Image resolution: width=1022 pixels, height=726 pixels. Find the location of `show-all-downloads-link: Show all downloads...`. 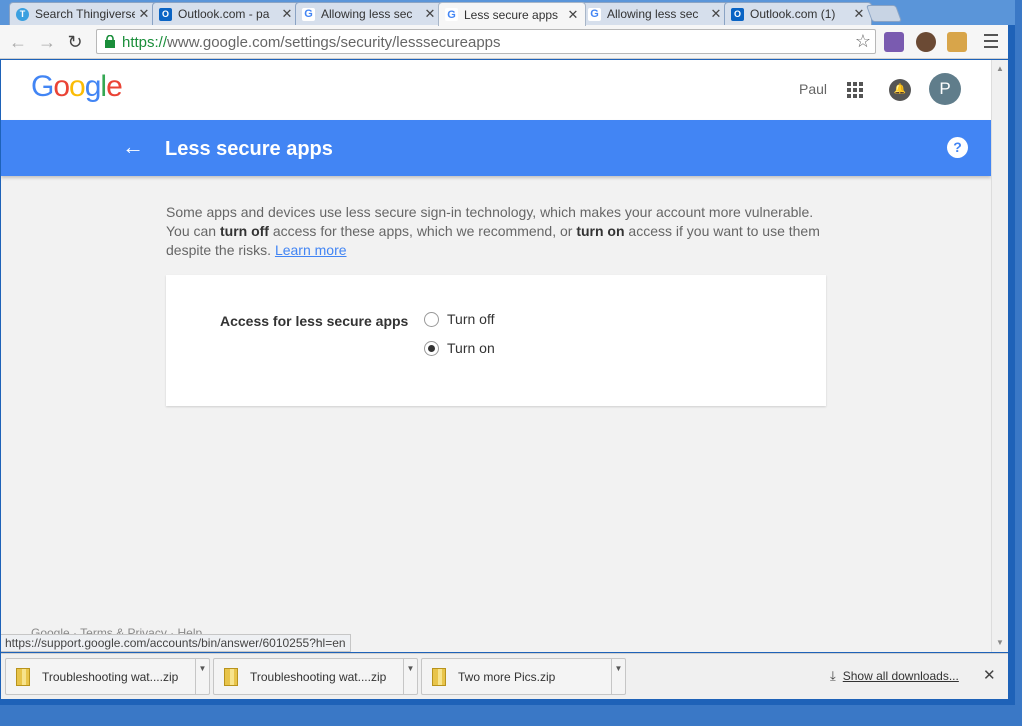

show-all-downloads-link: Show all downloads... is located at coordinates (901, 676).